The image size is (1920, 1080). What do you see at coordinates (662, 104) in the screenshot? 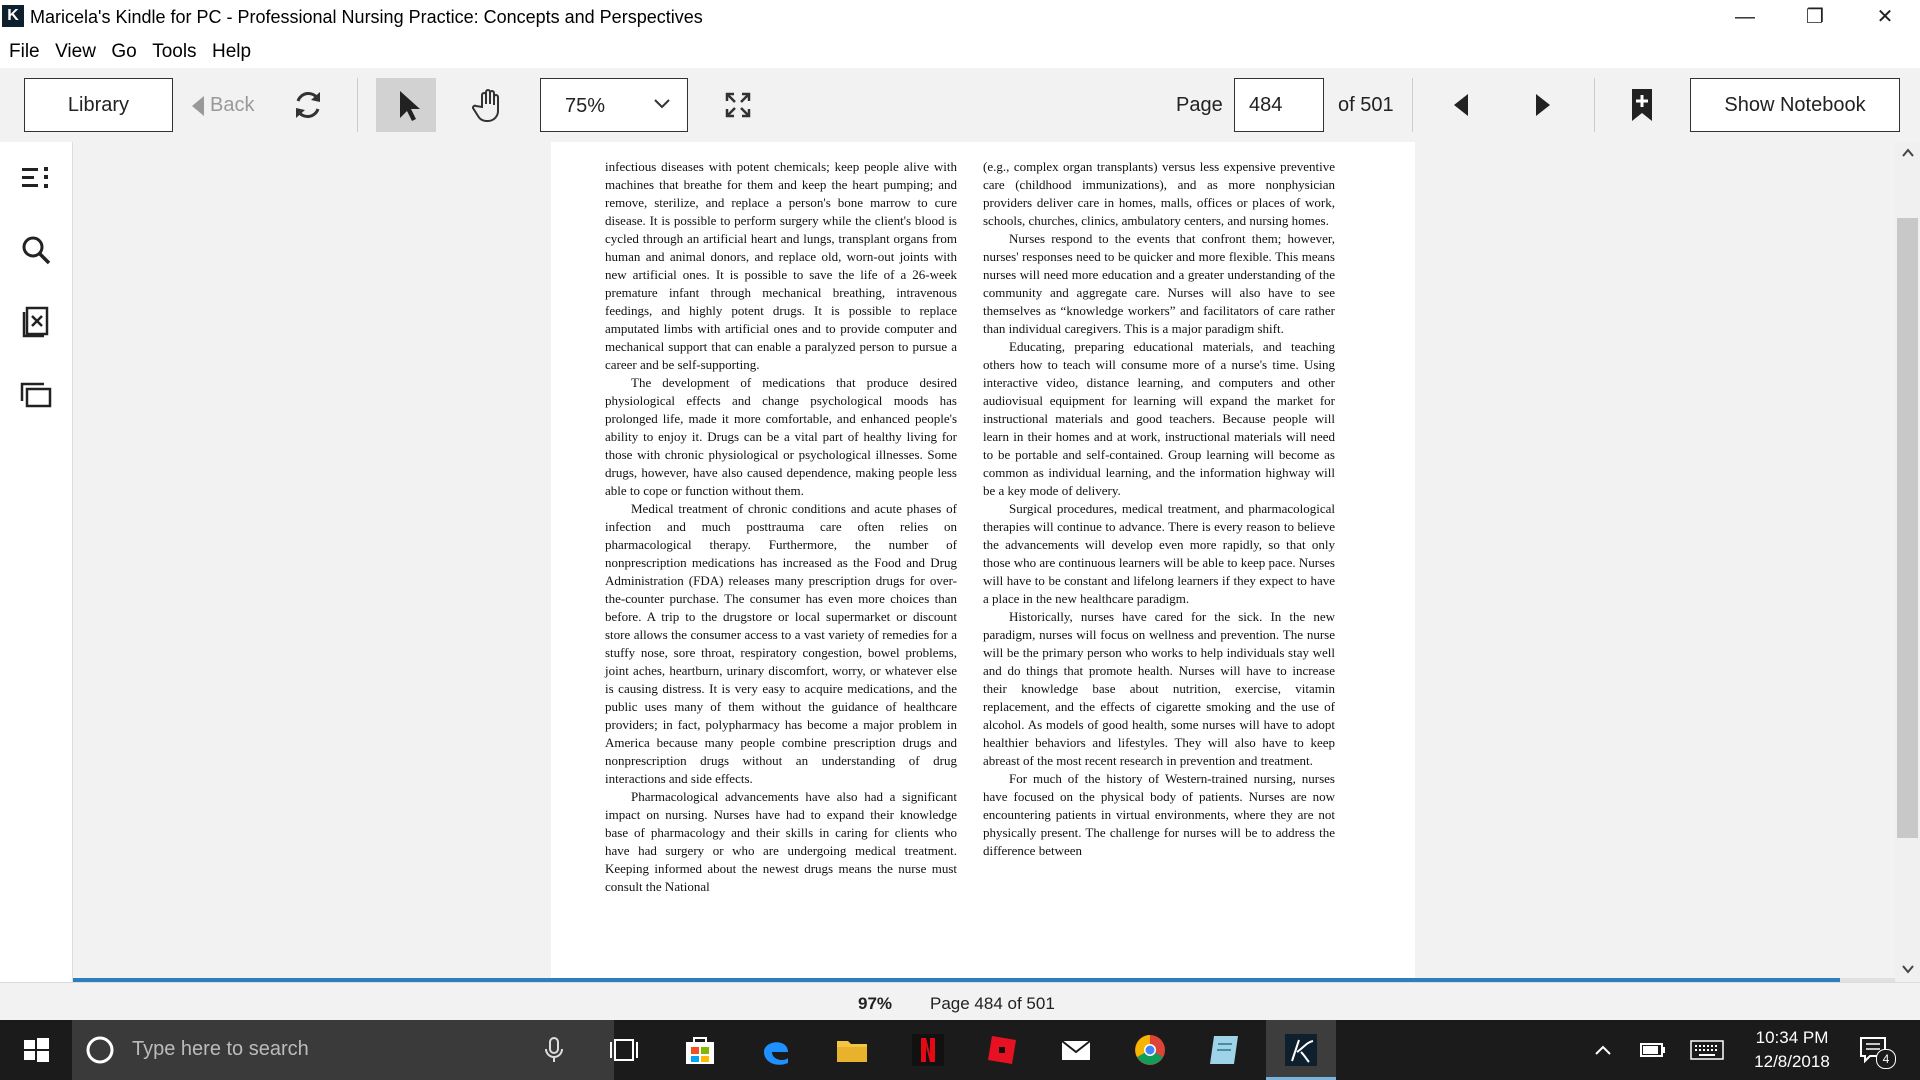
I see `chevron-down-icon` at bounding box center [662, 104].